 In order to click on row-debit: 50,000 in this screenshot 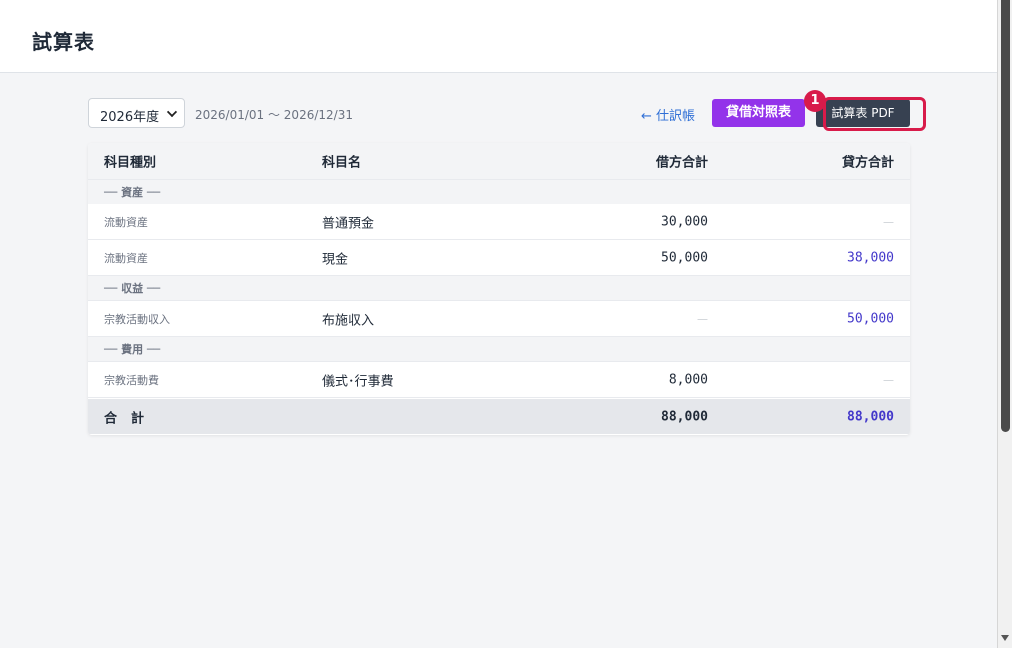, I will do `click(684, 257)`.